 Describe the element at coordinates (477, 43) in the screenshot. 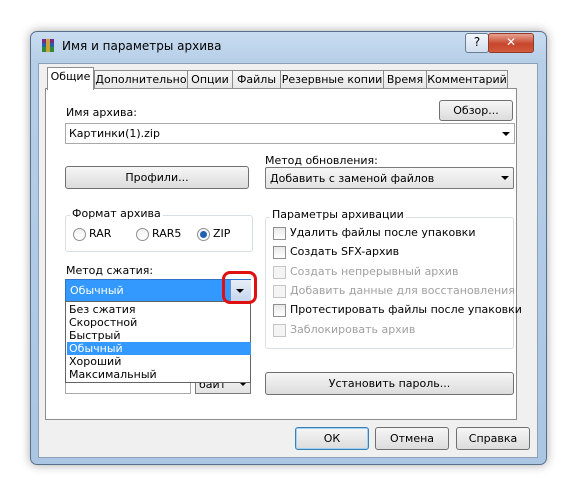

I see `titlebar-help-button: ?` at that location.